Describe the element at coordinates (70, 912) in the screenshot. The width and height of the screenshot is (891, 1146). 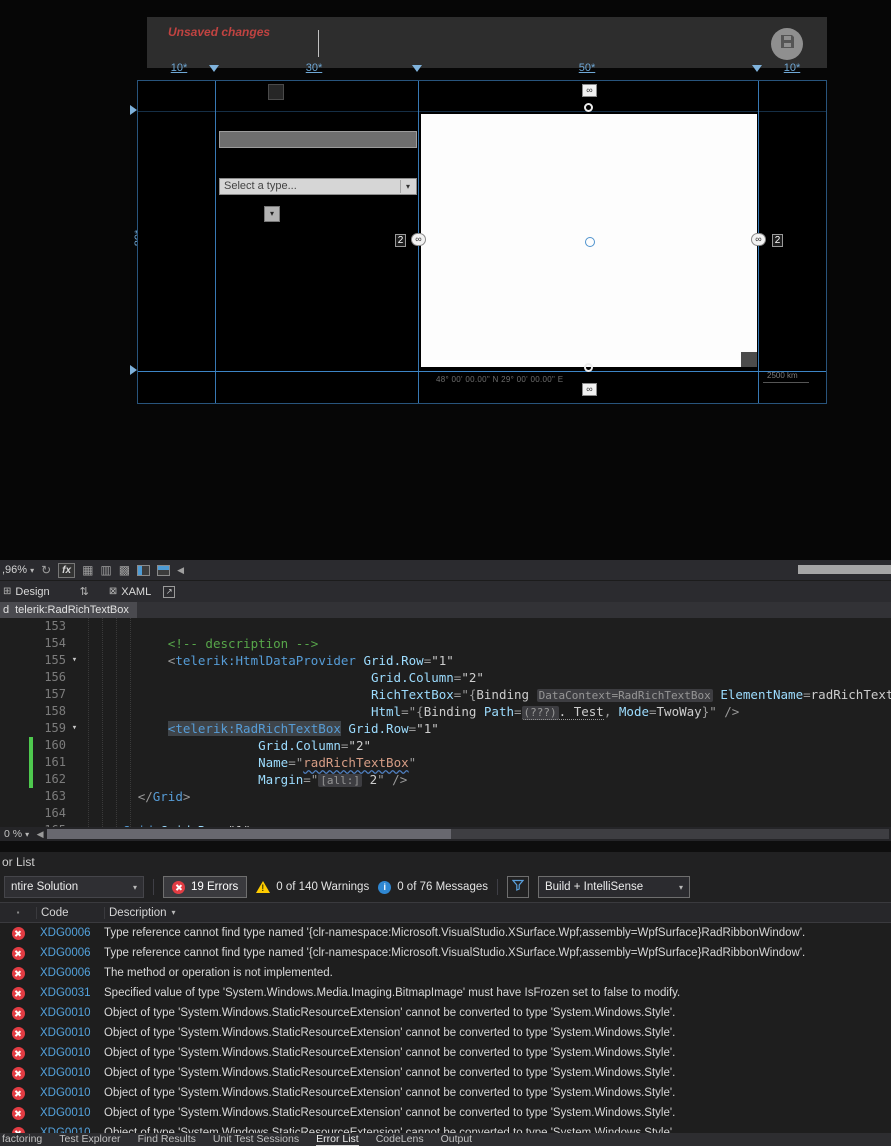
I see `code-column-header: Code` at that location.